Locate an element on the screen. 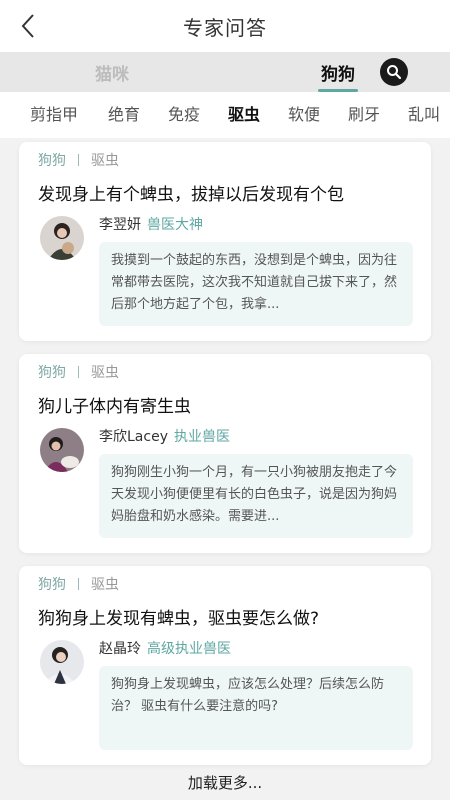  category-tab-bar: 剪指甲 绝育 免疫 驱虫 软便 刷牙 乱叫 is located at coordinates (225, 115).